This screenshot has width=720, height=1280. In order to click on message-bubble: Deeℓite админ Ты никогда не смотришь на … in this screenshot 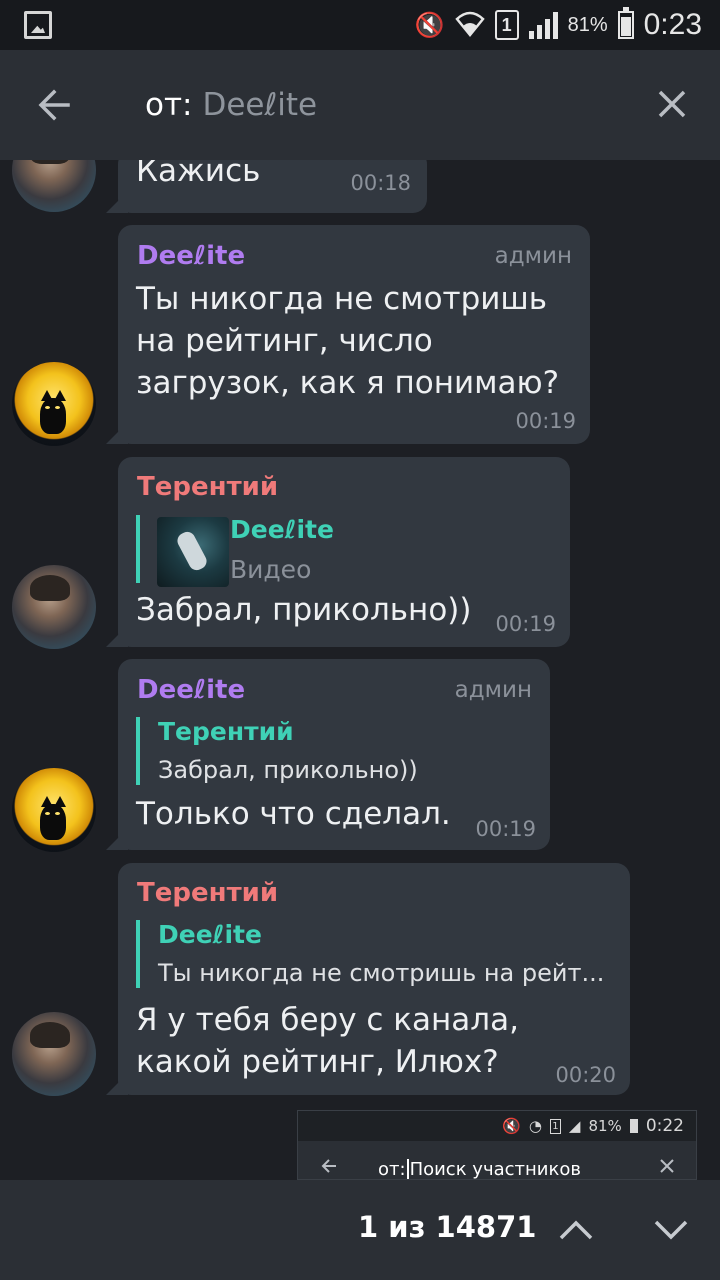, I will do `click(348, 334)`.